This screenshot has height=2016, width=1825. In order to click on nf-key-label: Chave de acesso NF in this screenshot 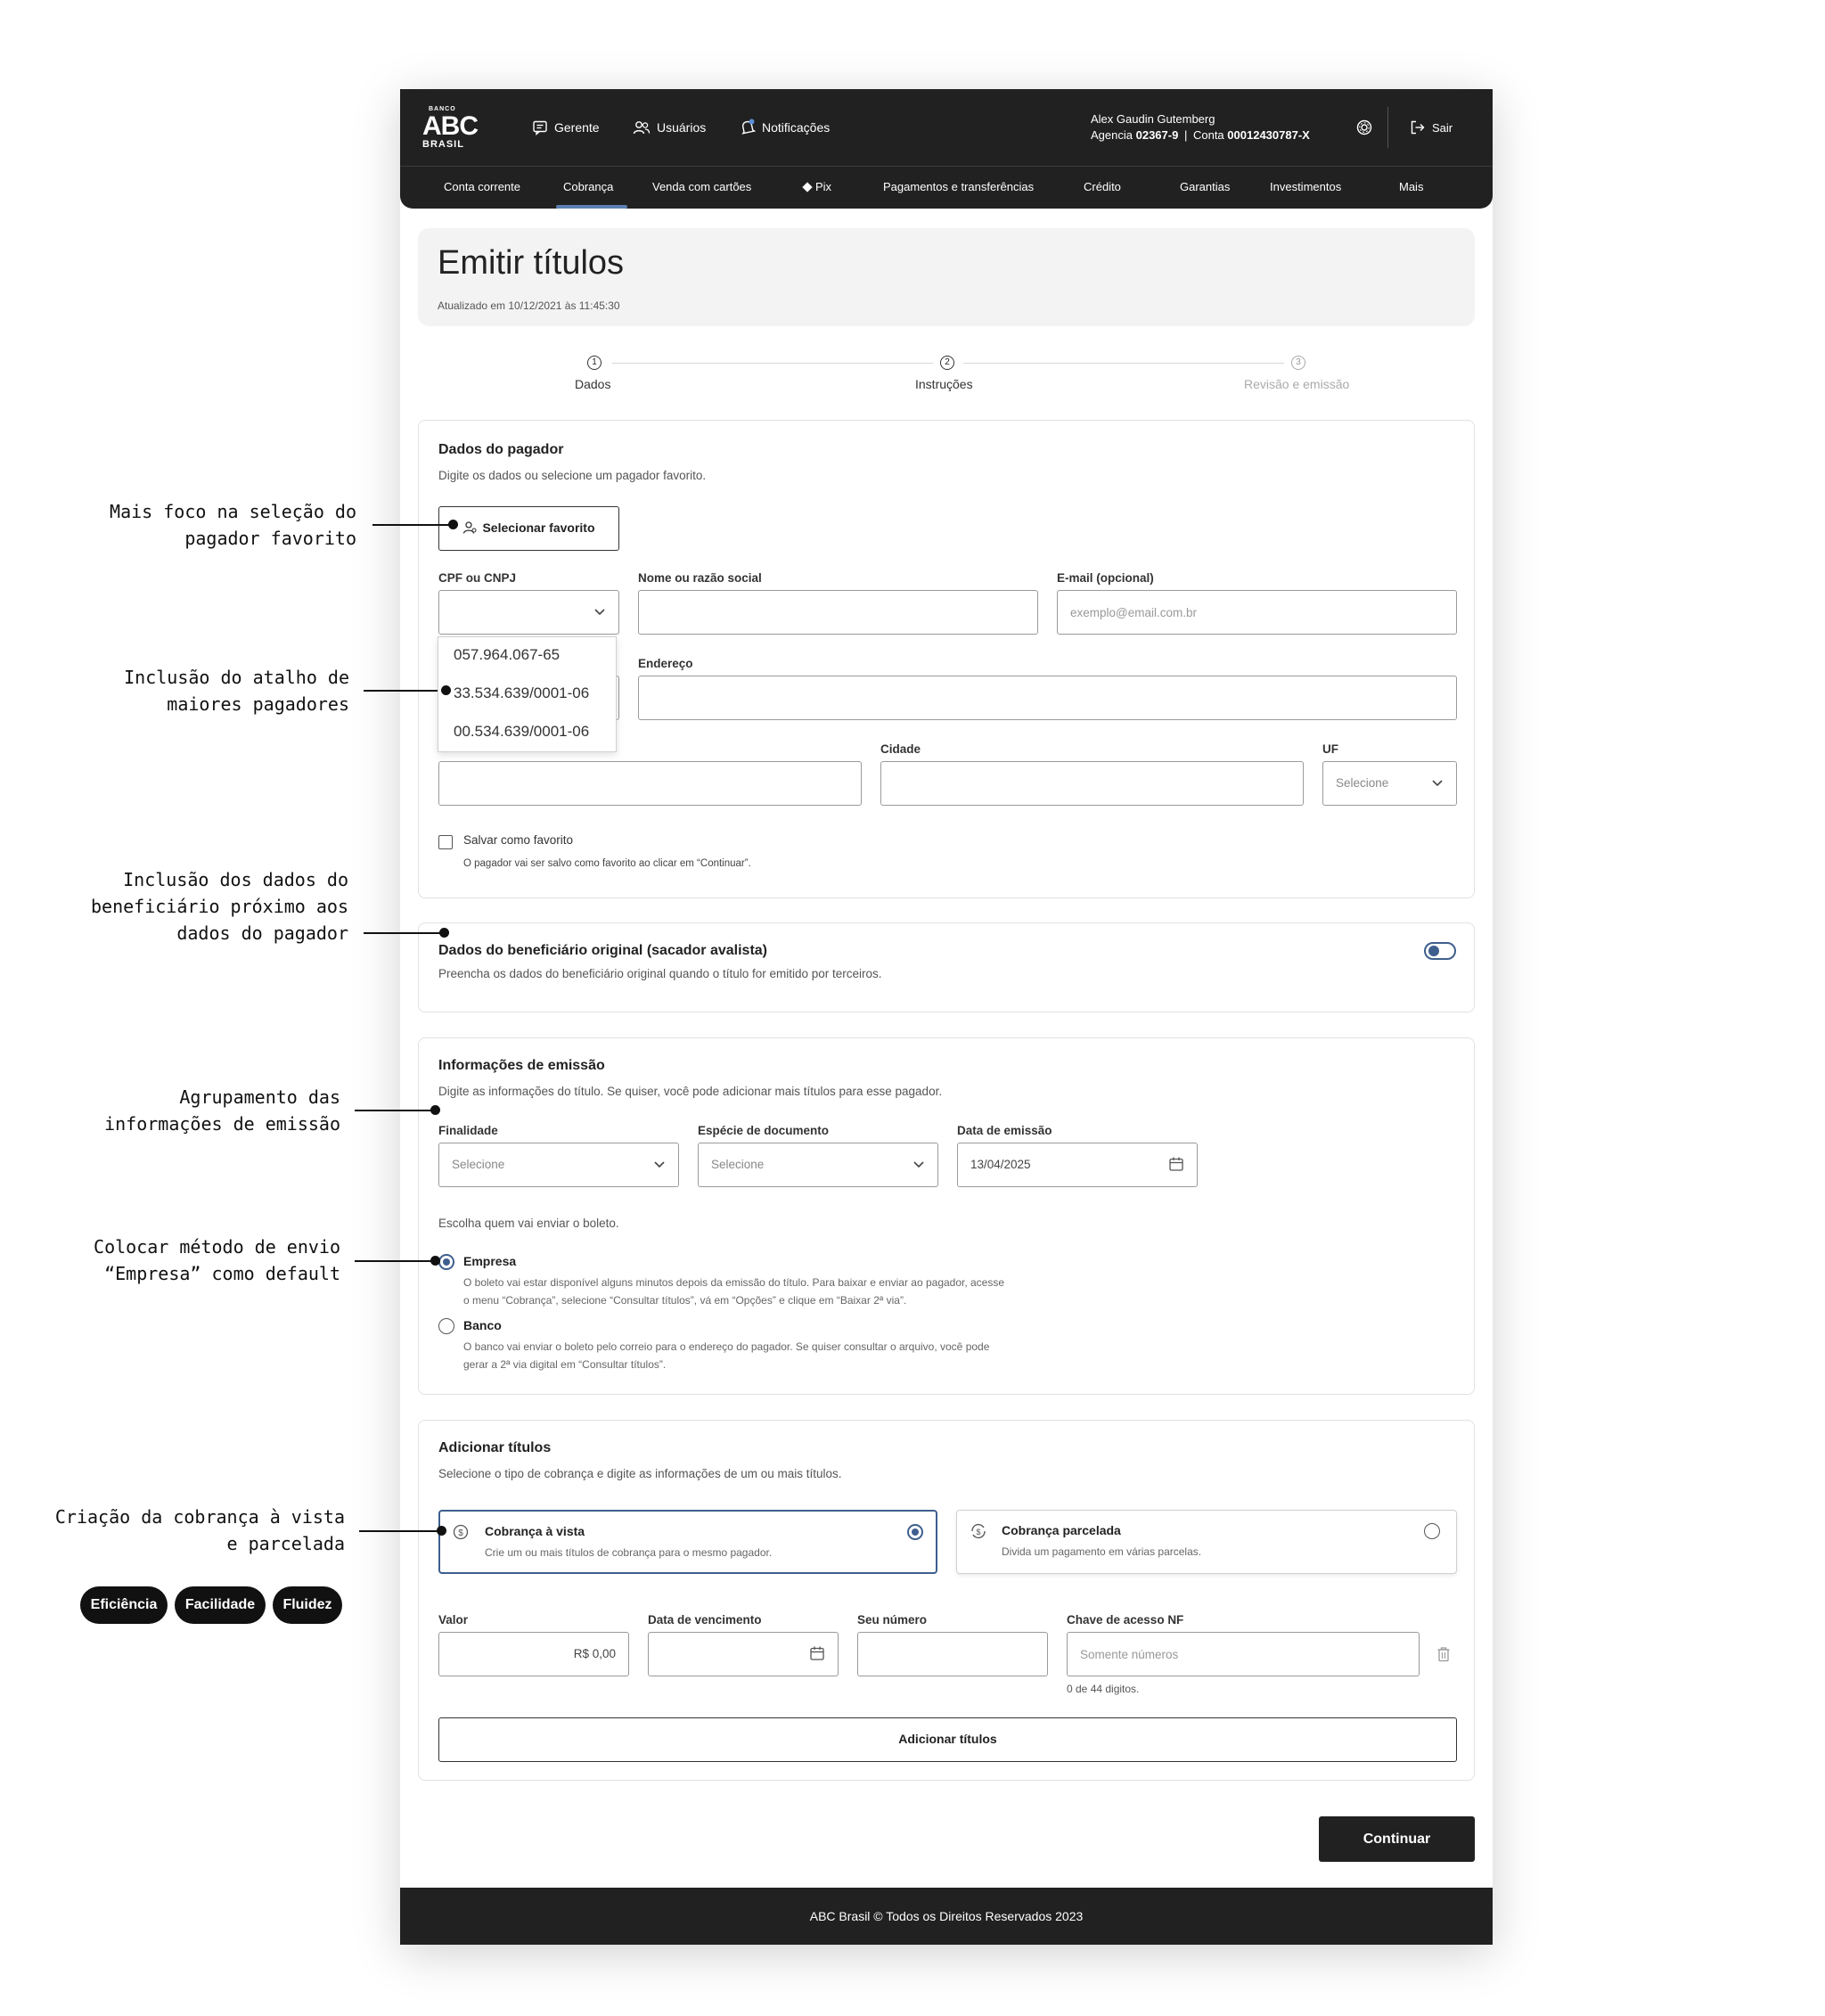, I will do `click(1125, 1620)`.